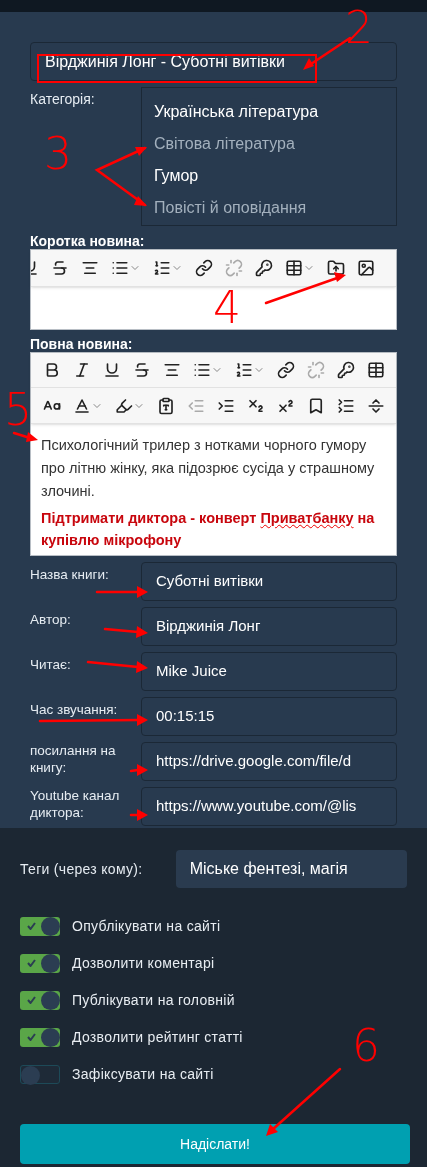 This screenshot has height=1167, width=427. Describe the element at coordinates (269, 761) in the screenshot. I see `text-field: https://drive.google.com/file/d` at that location.